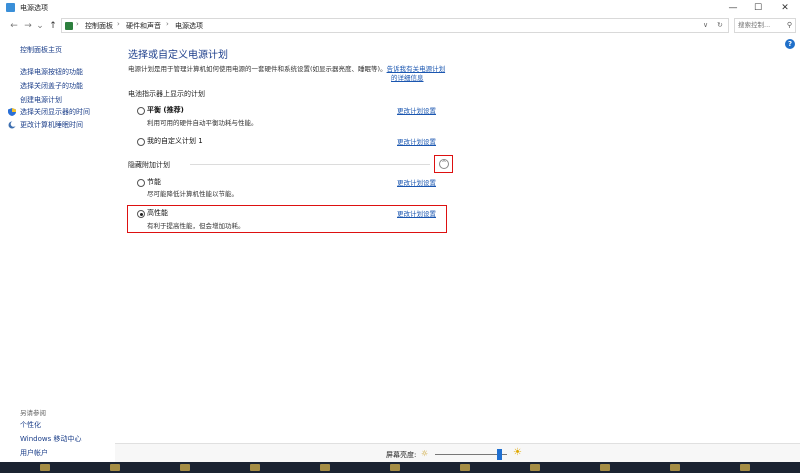 Image resolution: width=800 pixels, height=473 pixels. What do you see at coordinates (50, 439) in the screenshot?
I see `sidebar-item-mobility-center: Windows 移动中心` at bounding box center [50, 439].